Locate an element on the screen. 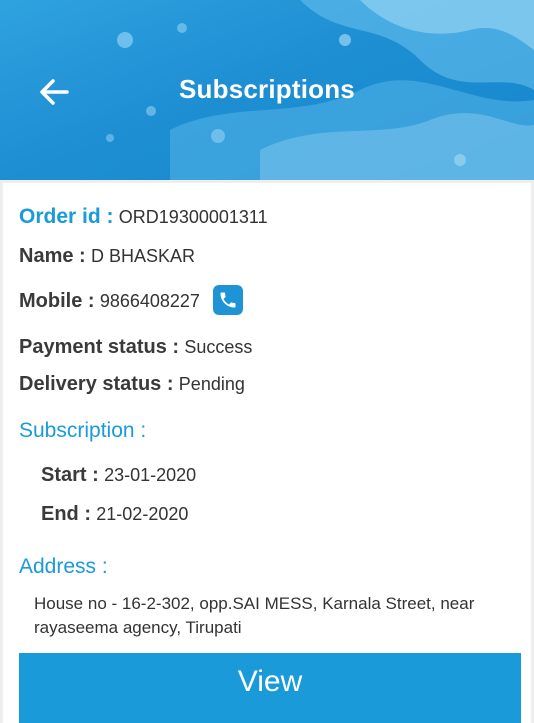 This screenshot has width=534, height=723. payment-status-row: Payment status : Success is located at coordinates (135, 347).